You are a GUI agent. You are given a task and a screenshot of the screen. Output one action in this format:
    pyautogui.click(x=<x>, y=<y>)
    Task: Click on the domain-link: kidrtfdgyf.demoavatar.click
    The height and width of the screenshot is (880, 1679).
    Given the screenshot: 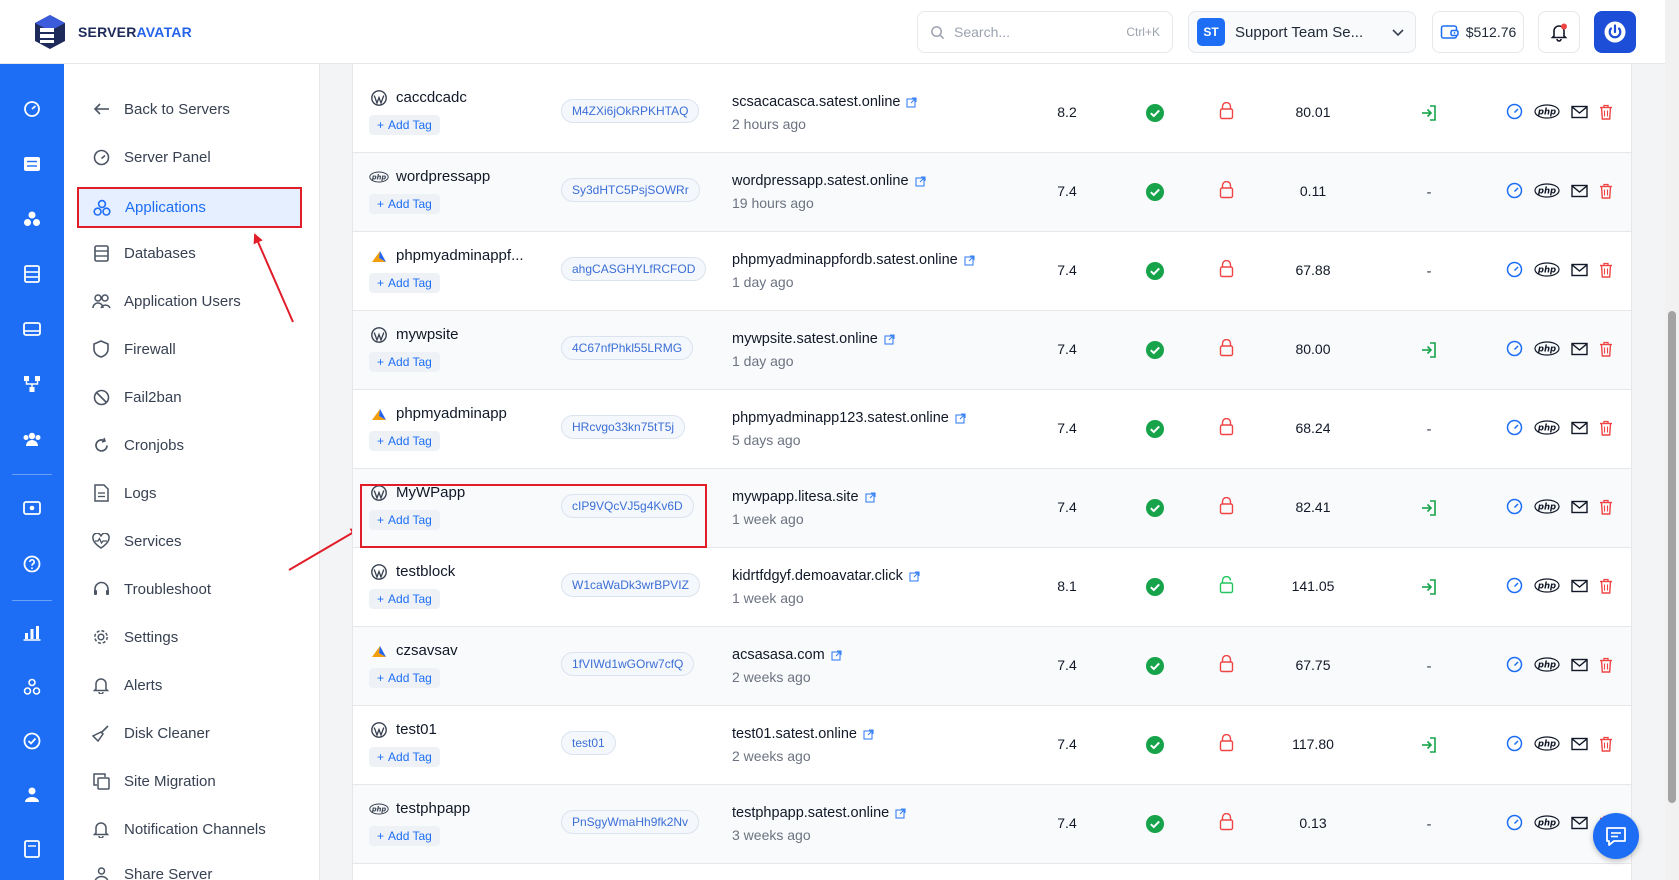 What is the action you would take?
    pyautogui.click(x=826, y=576)
    